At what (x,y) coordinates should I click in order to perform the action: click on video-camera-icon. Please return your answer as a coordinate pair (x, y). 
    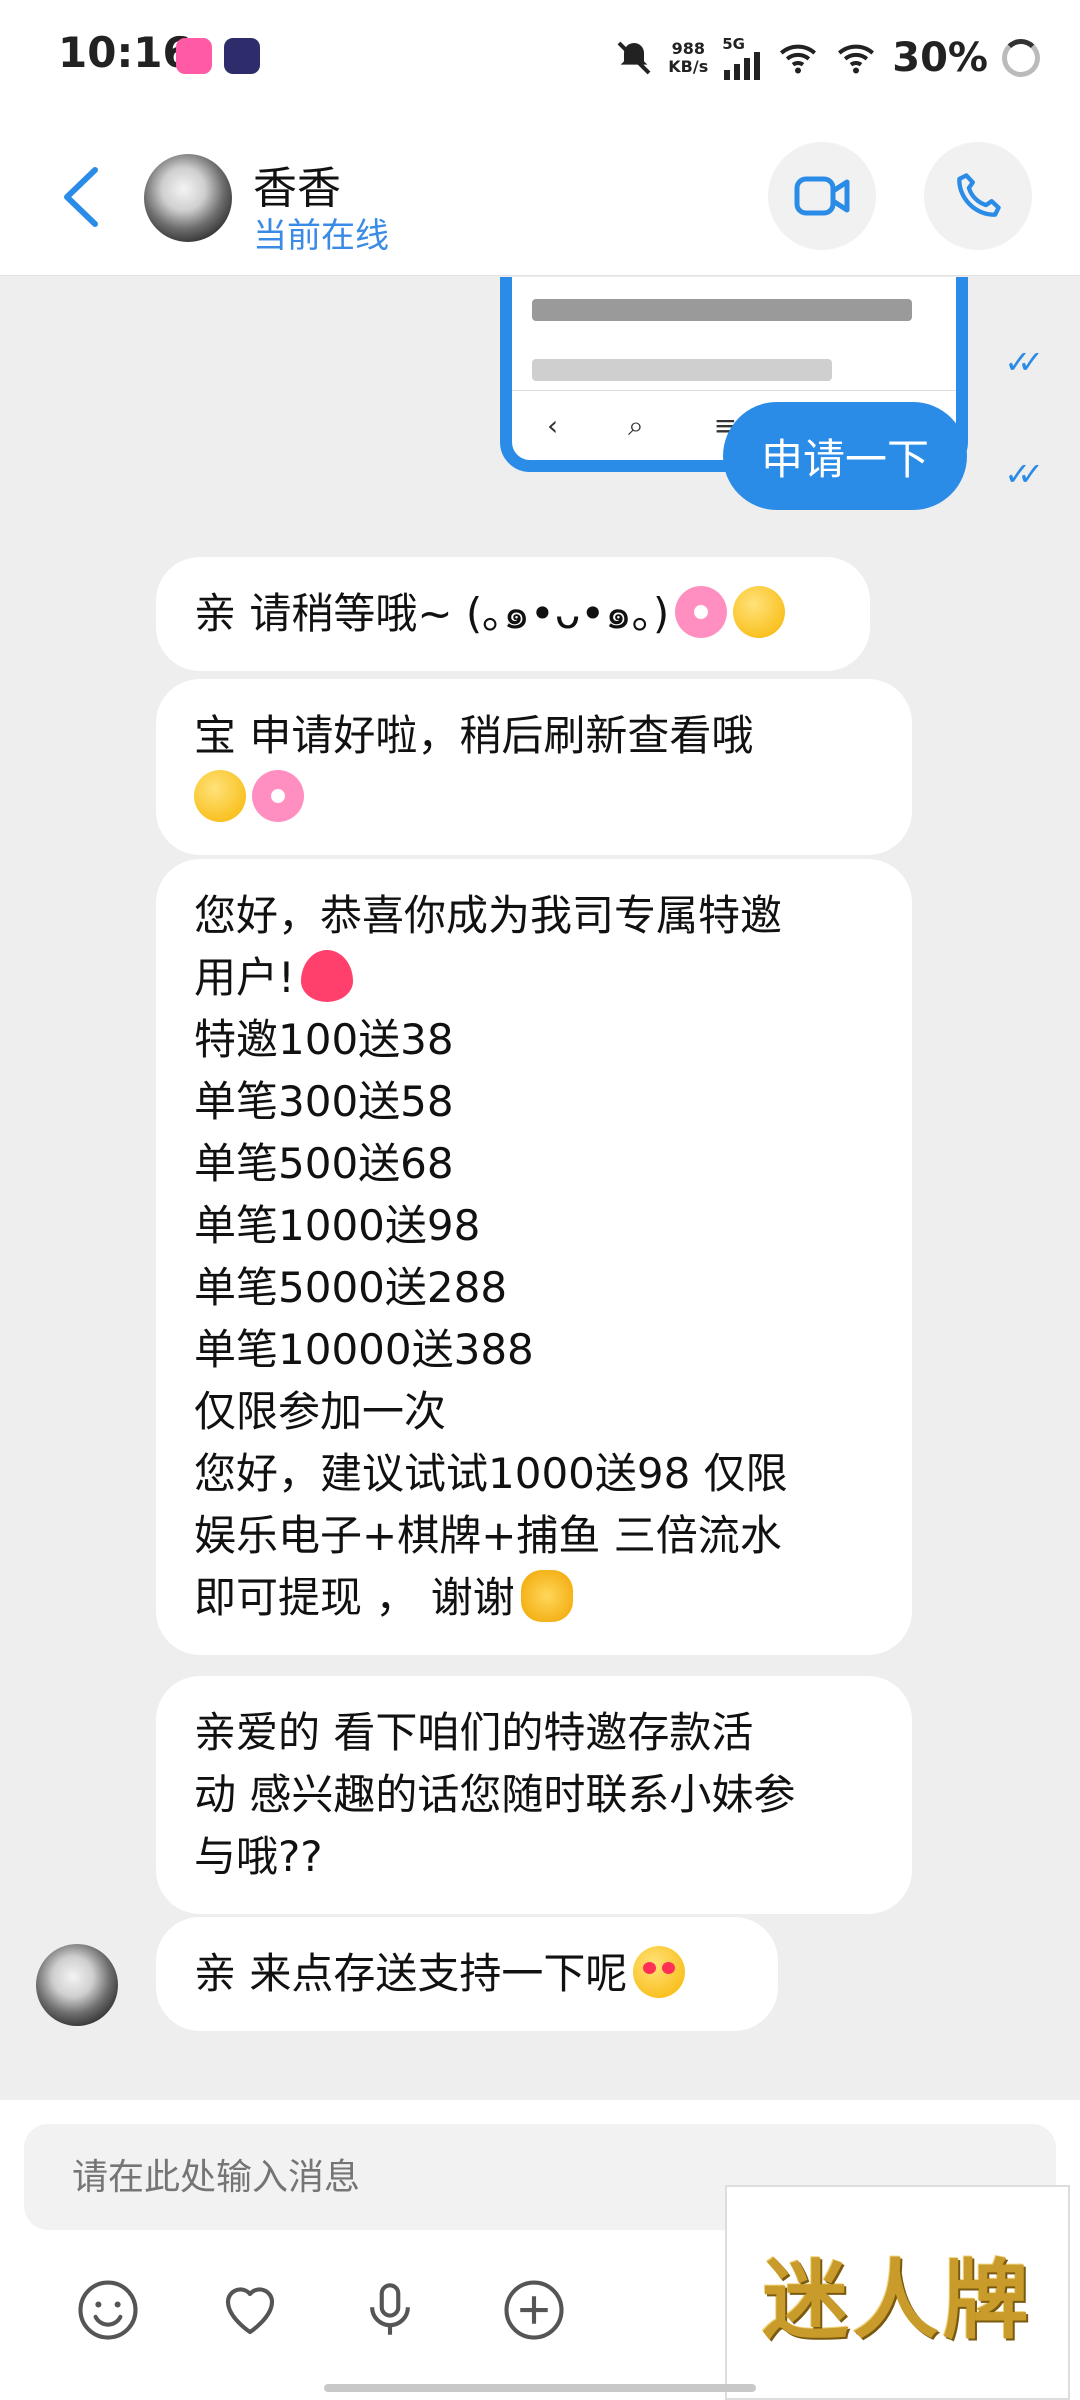
    Looking at the image, I should click on (822, 196).